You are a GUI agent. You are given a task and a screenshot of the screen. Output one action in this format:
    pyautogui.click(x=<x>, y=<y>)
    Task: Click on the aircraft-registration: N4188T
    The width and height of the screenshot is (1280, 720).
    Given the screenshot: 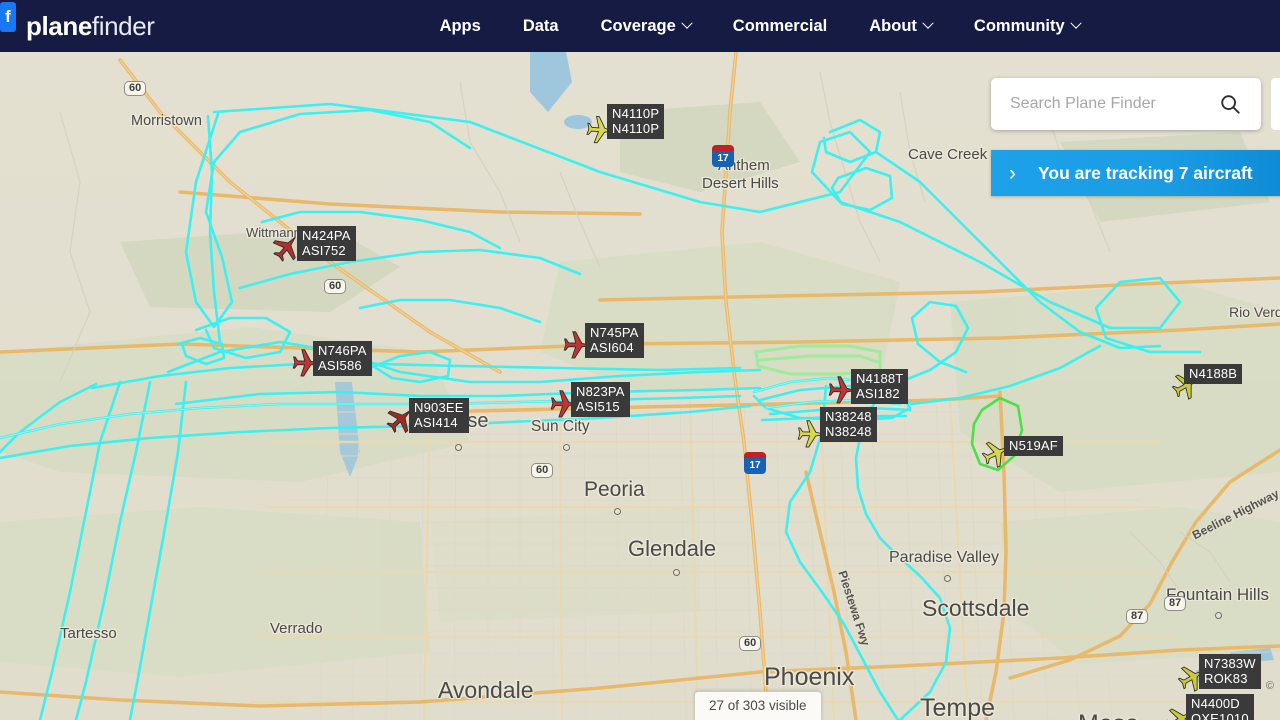 What is the action you would take?
    pyautogui.click(x=880, y=378)
    